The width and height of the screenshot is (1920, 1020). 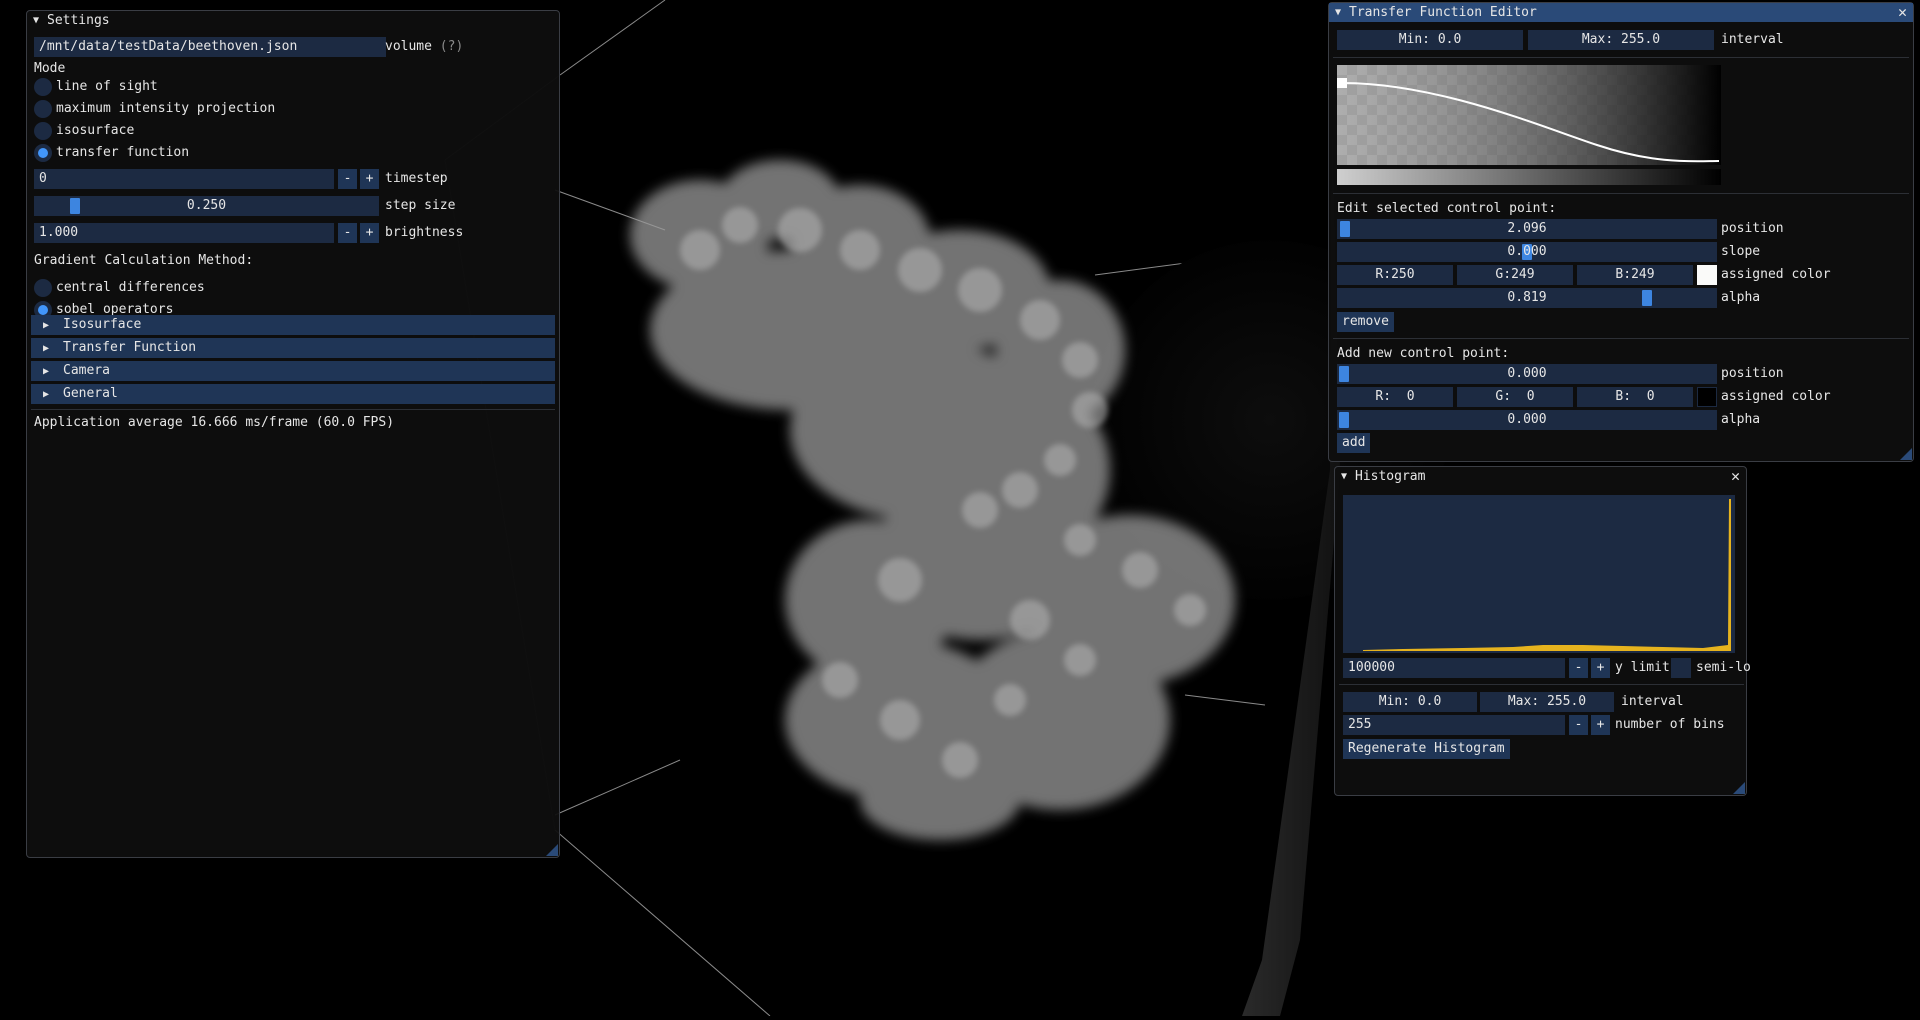 What do you see at coordinates (369, 179) in the screenshot?
I see `timestep-increment-button: +` at bounding box center [369, 179].